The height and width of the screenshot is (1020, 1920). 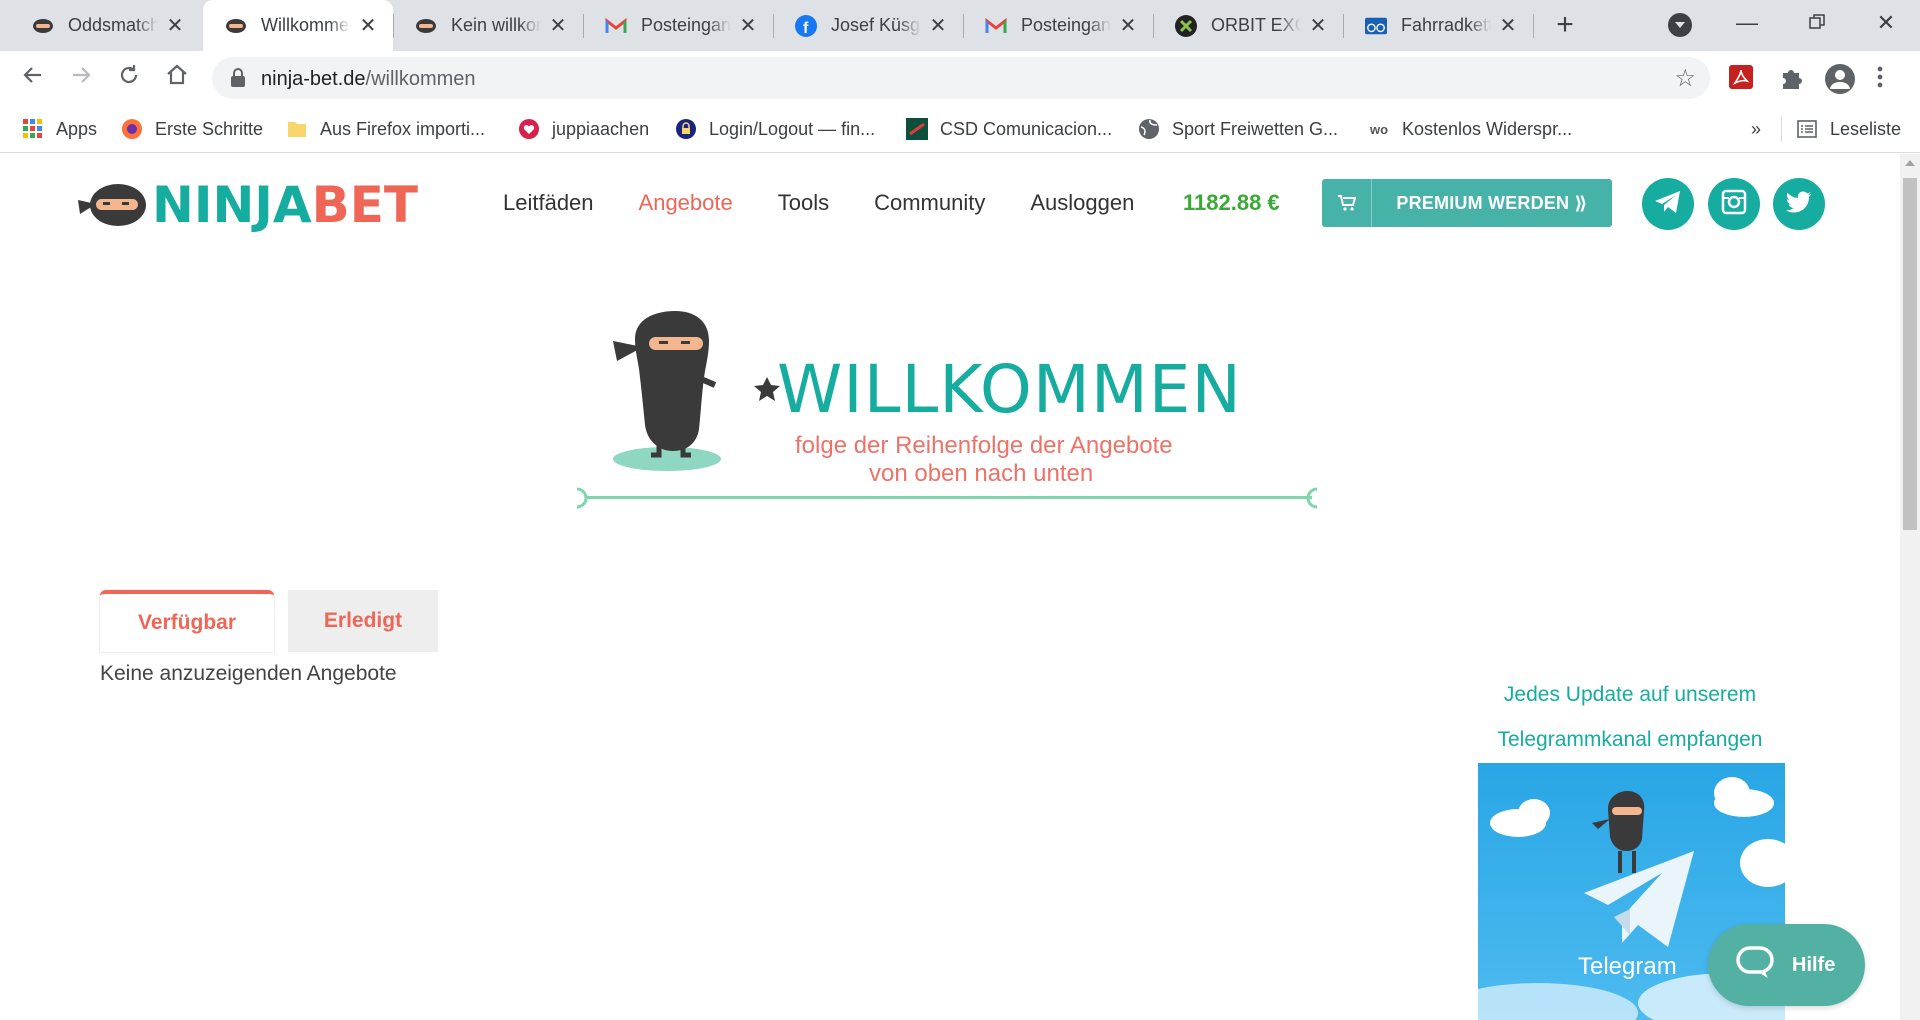 What do you see at coordinates (1747, 23) in the screenshot?
I see `minimize-button: —` at bounding box center [1747, 23].